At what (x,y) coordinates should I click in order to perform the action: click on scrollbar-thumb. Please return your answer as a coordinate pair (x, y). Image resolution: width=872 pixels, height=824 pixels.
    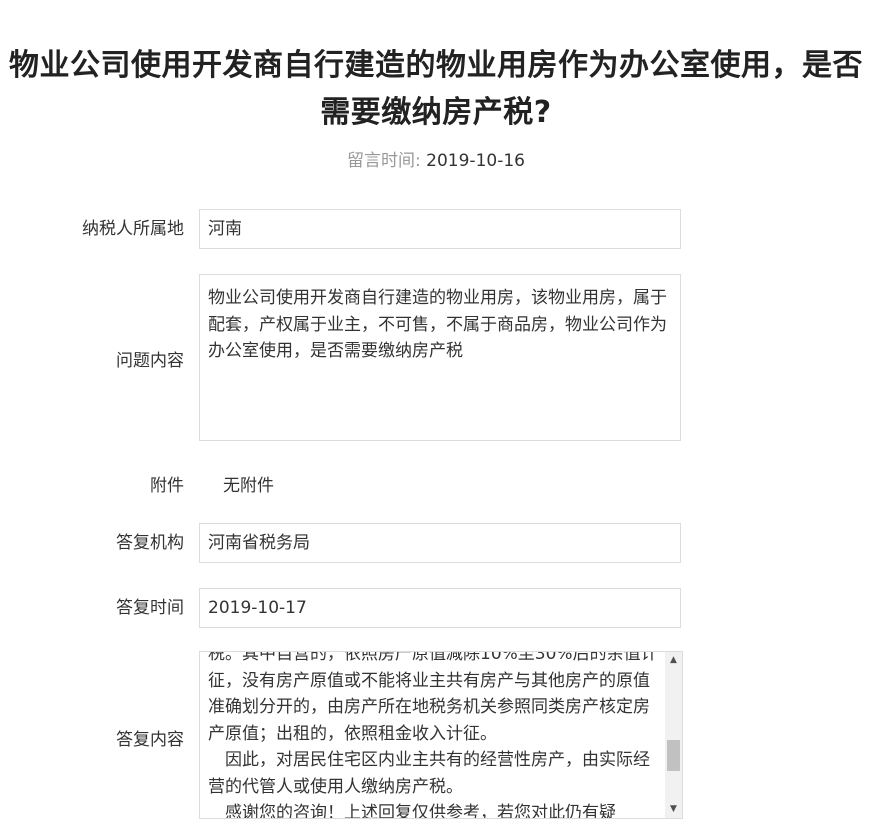
    Looking at the image, I should click on (673, 755).